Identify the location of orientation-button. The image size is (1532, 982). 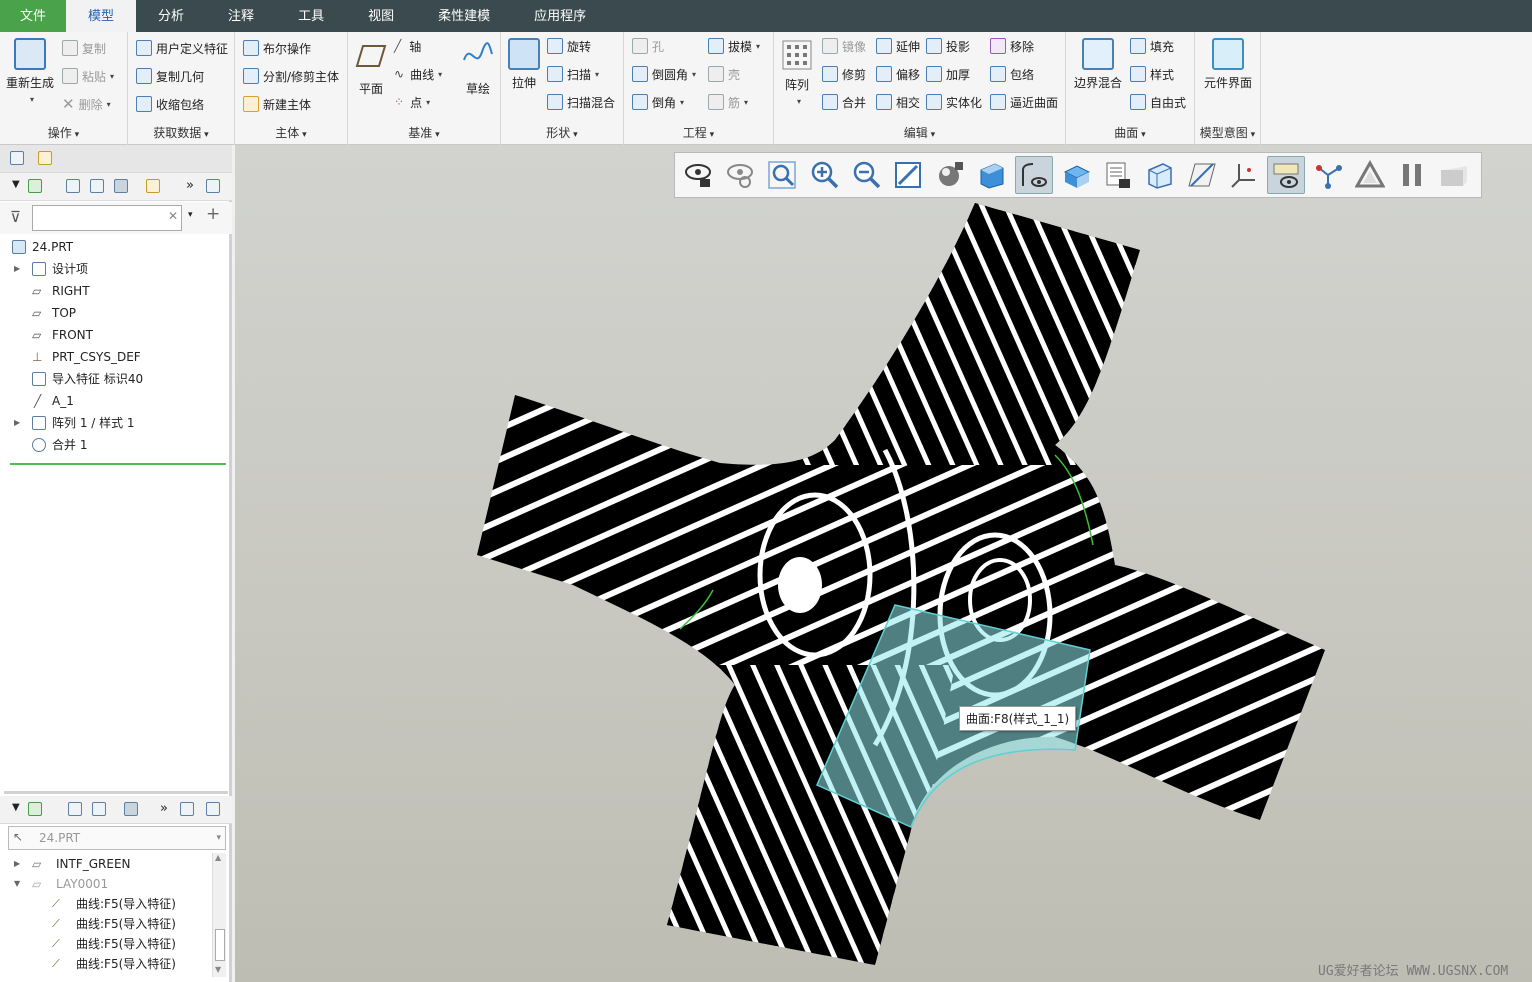
(1160, 175).